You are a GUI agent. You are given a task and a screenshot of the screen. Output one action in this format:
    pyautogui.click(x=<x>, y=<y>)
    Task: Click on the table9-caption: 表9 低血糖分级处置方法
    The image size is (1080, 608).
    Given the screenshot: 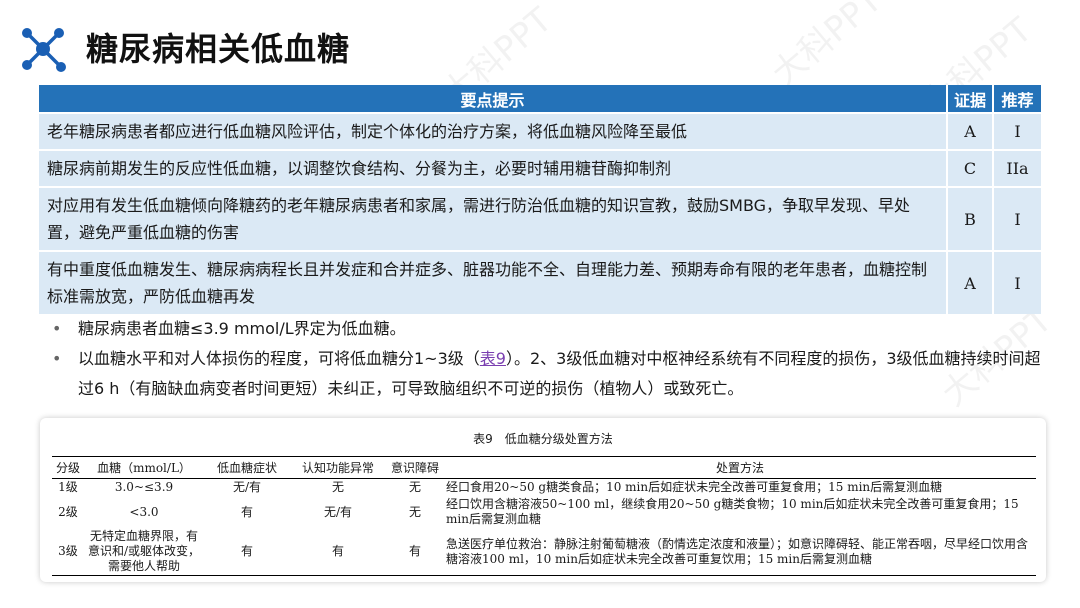 What is the action you would take?
    pyautogui.click(x=543, y=439)
    